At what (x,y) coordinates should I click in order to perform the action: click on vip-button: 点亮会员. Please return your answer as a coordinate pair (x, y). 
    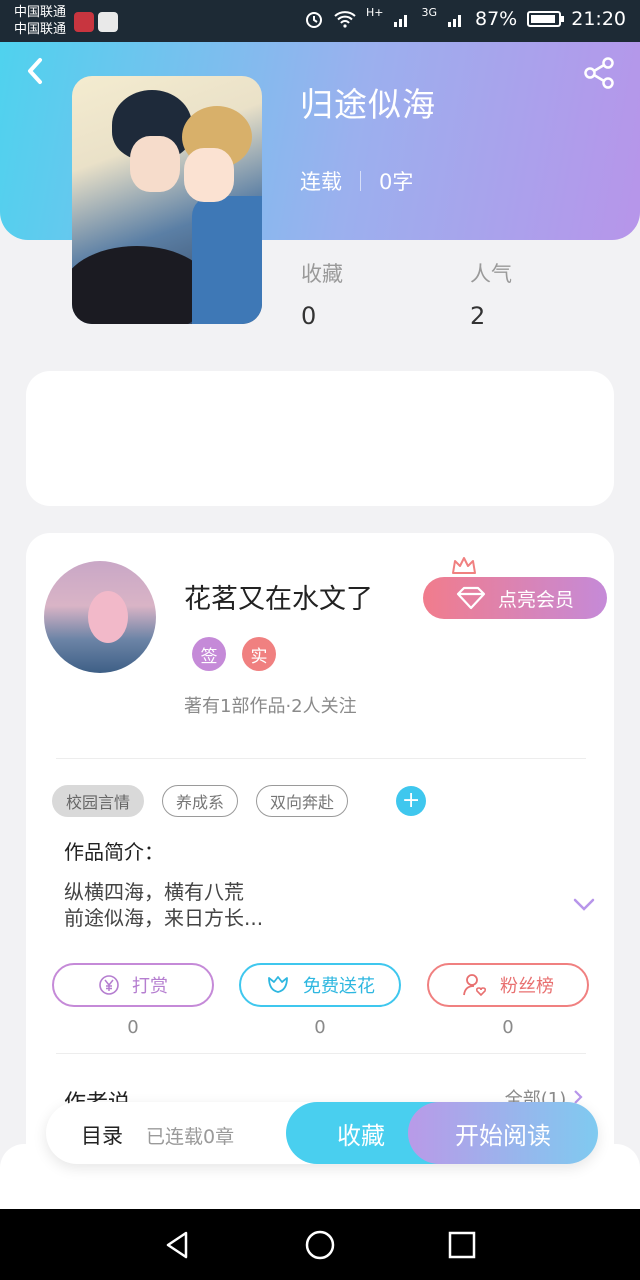
    Looking at the image, I should click on (515, 598).